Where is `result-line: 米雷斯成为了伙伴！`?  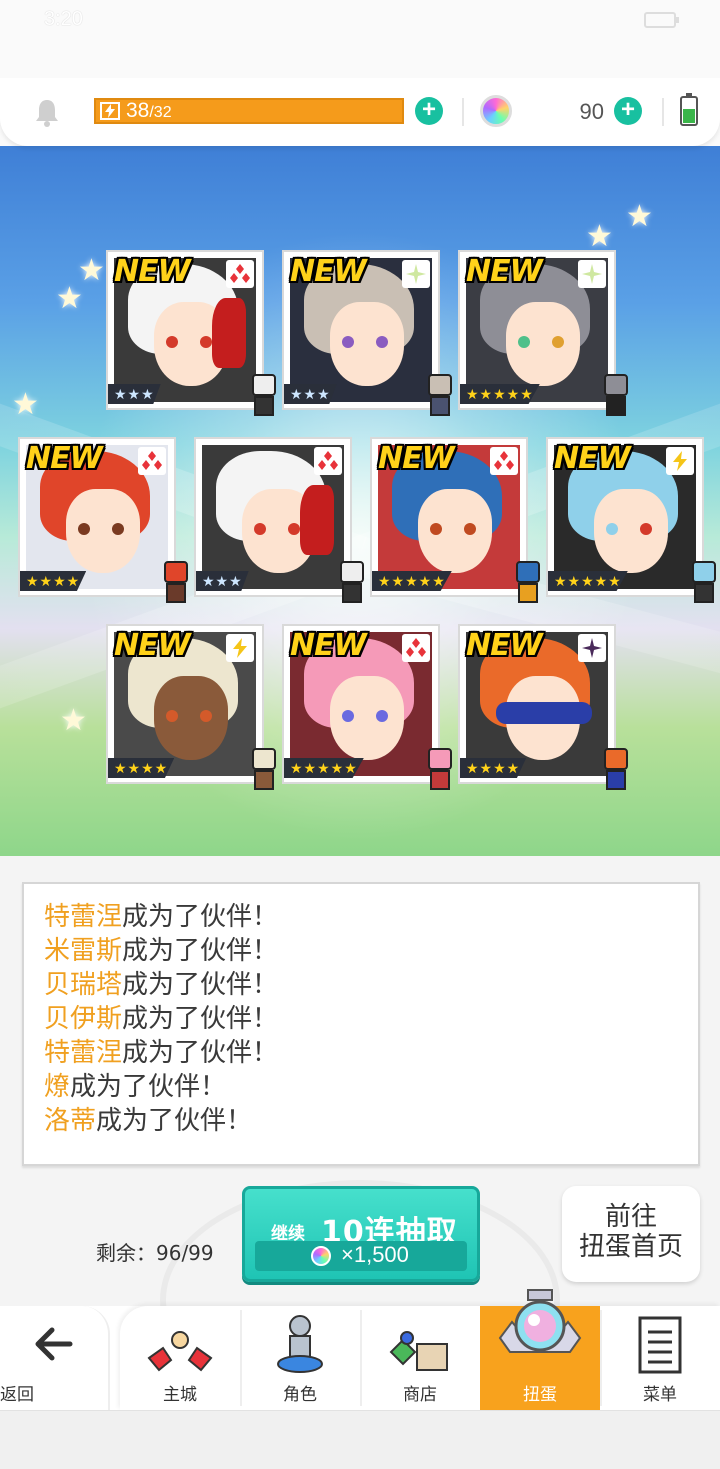 result-line: 米雷斯成为了伙伴！ is located at coordinates (161, 951).